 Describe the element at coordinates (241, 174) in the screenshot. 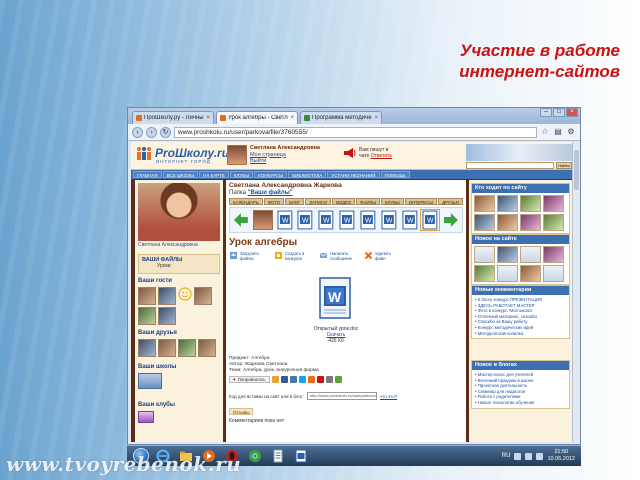

I see `nav-item-clubs: КЛУБЫ` at that location.